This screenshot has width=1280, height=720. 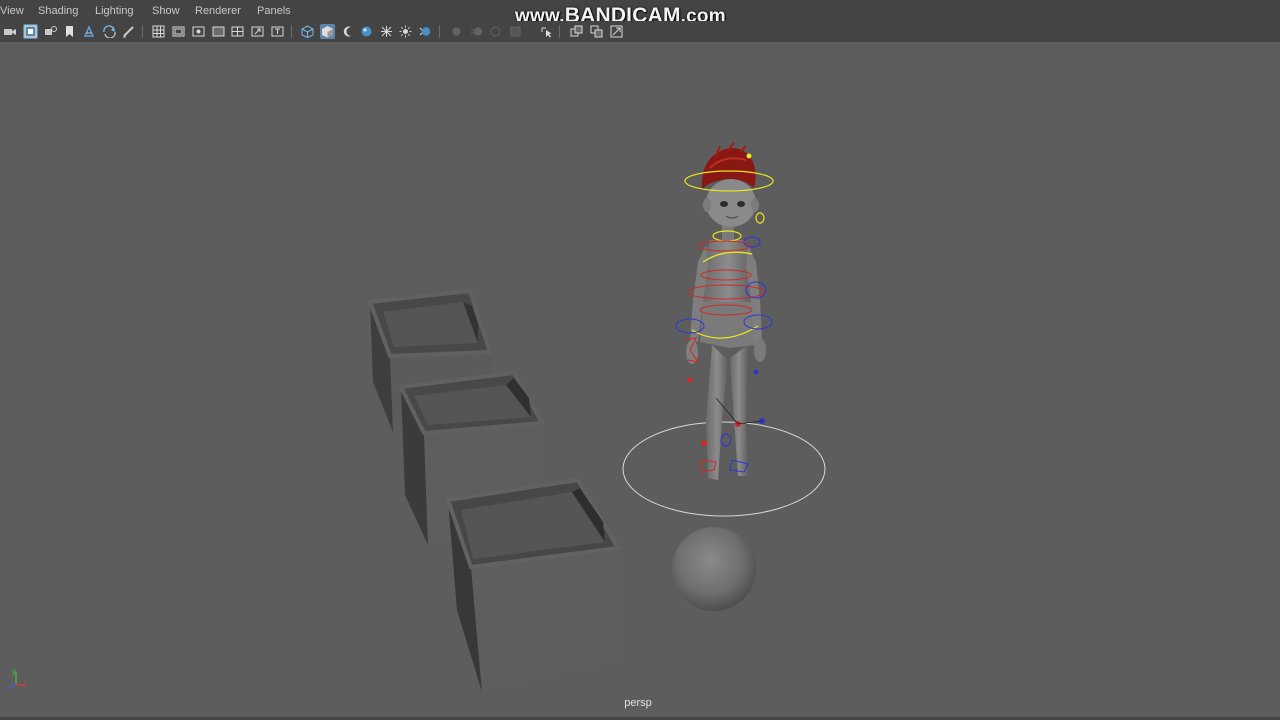 I want to click on xray-active-components-icon, so click(x=596, y=31).